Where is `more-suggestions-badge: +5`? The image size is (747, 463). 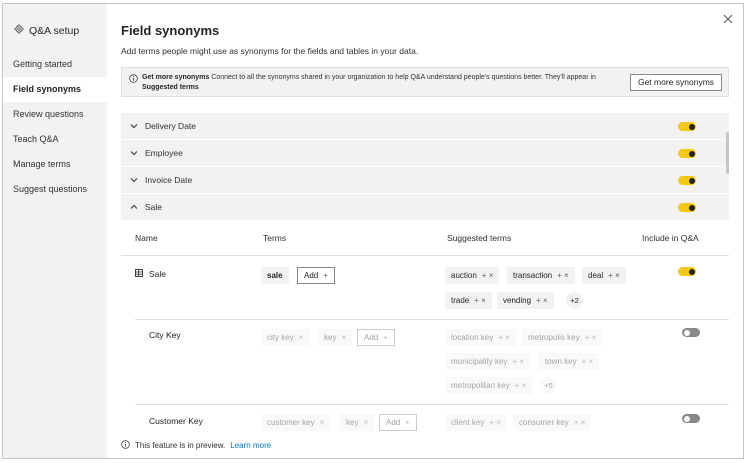 more-suggestions-badge: +5 is located at coordinates (548, 385).